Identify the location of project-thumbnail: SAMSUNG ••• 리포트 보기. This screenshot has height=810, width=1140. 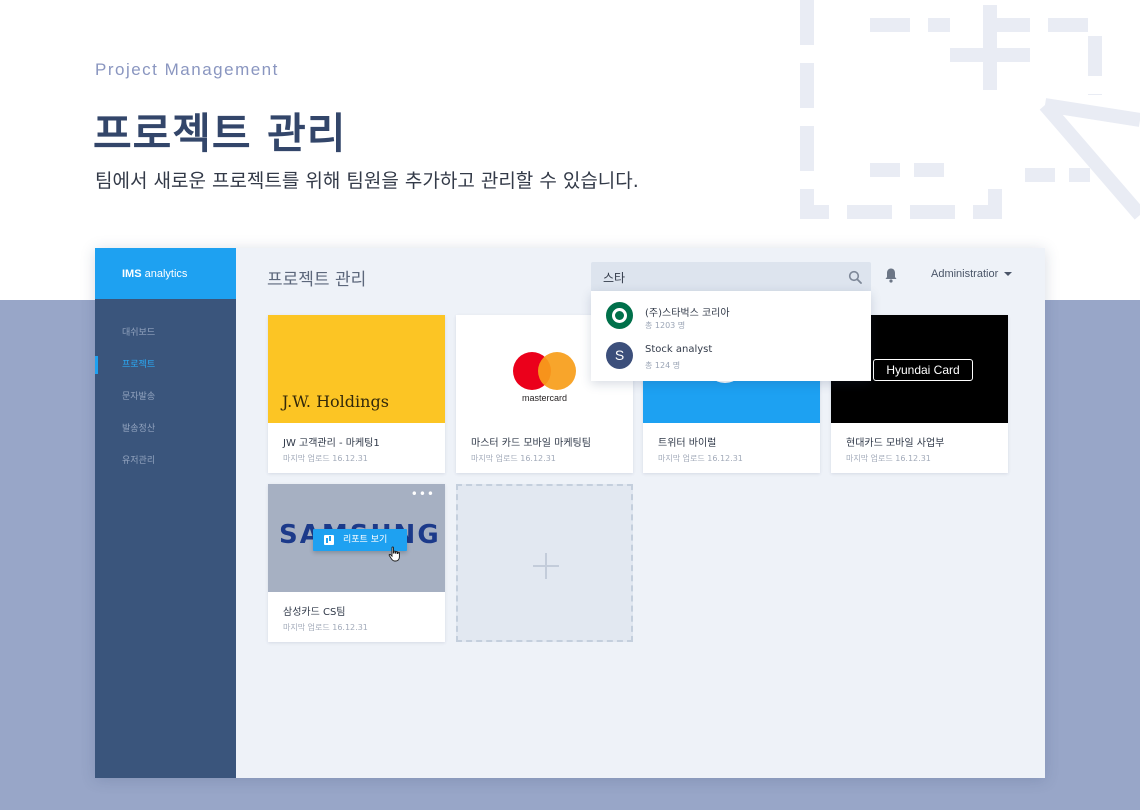
(356, 538).